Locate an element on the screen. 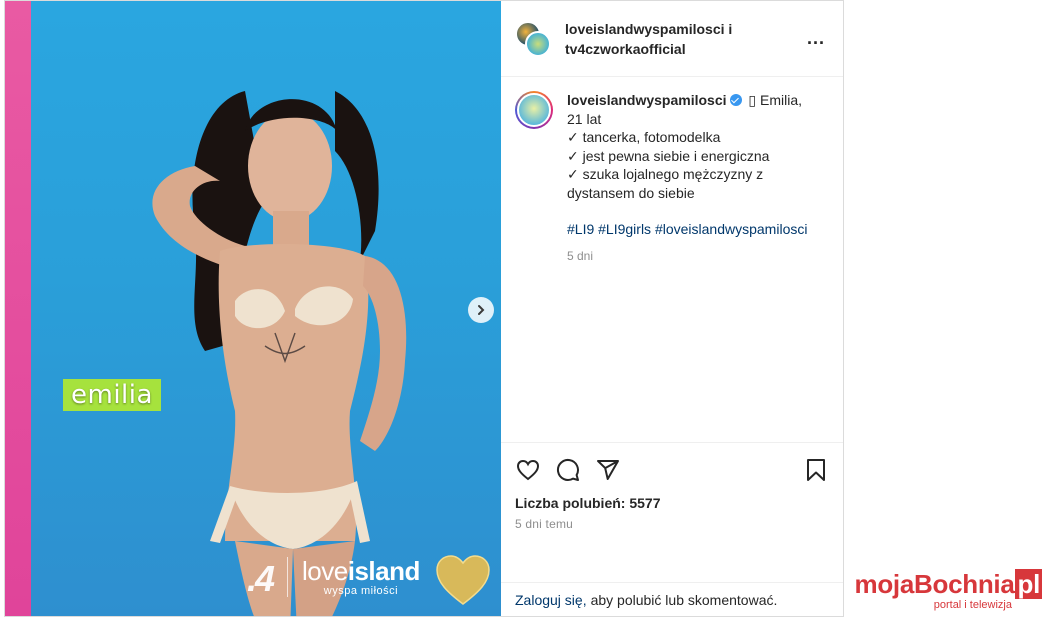 This screenshot has height=620, width=1050. bookmark-icon is located at coordinates (816, 470).